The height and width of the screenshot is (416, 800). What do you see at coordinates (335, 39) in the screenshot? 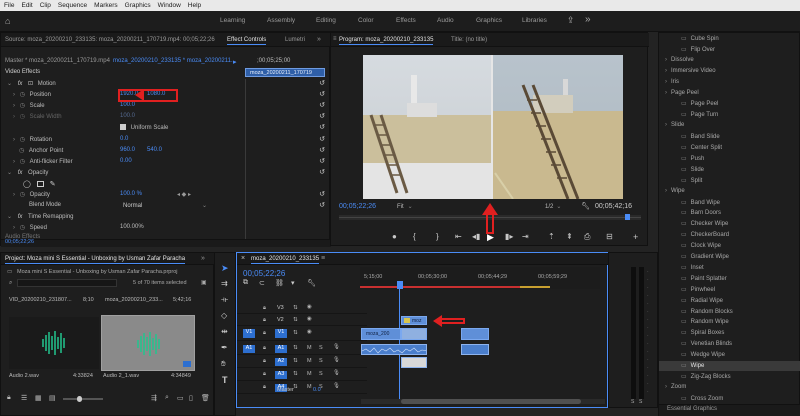
I see `menu-icon: ≡` at bounding box center [335, 39].